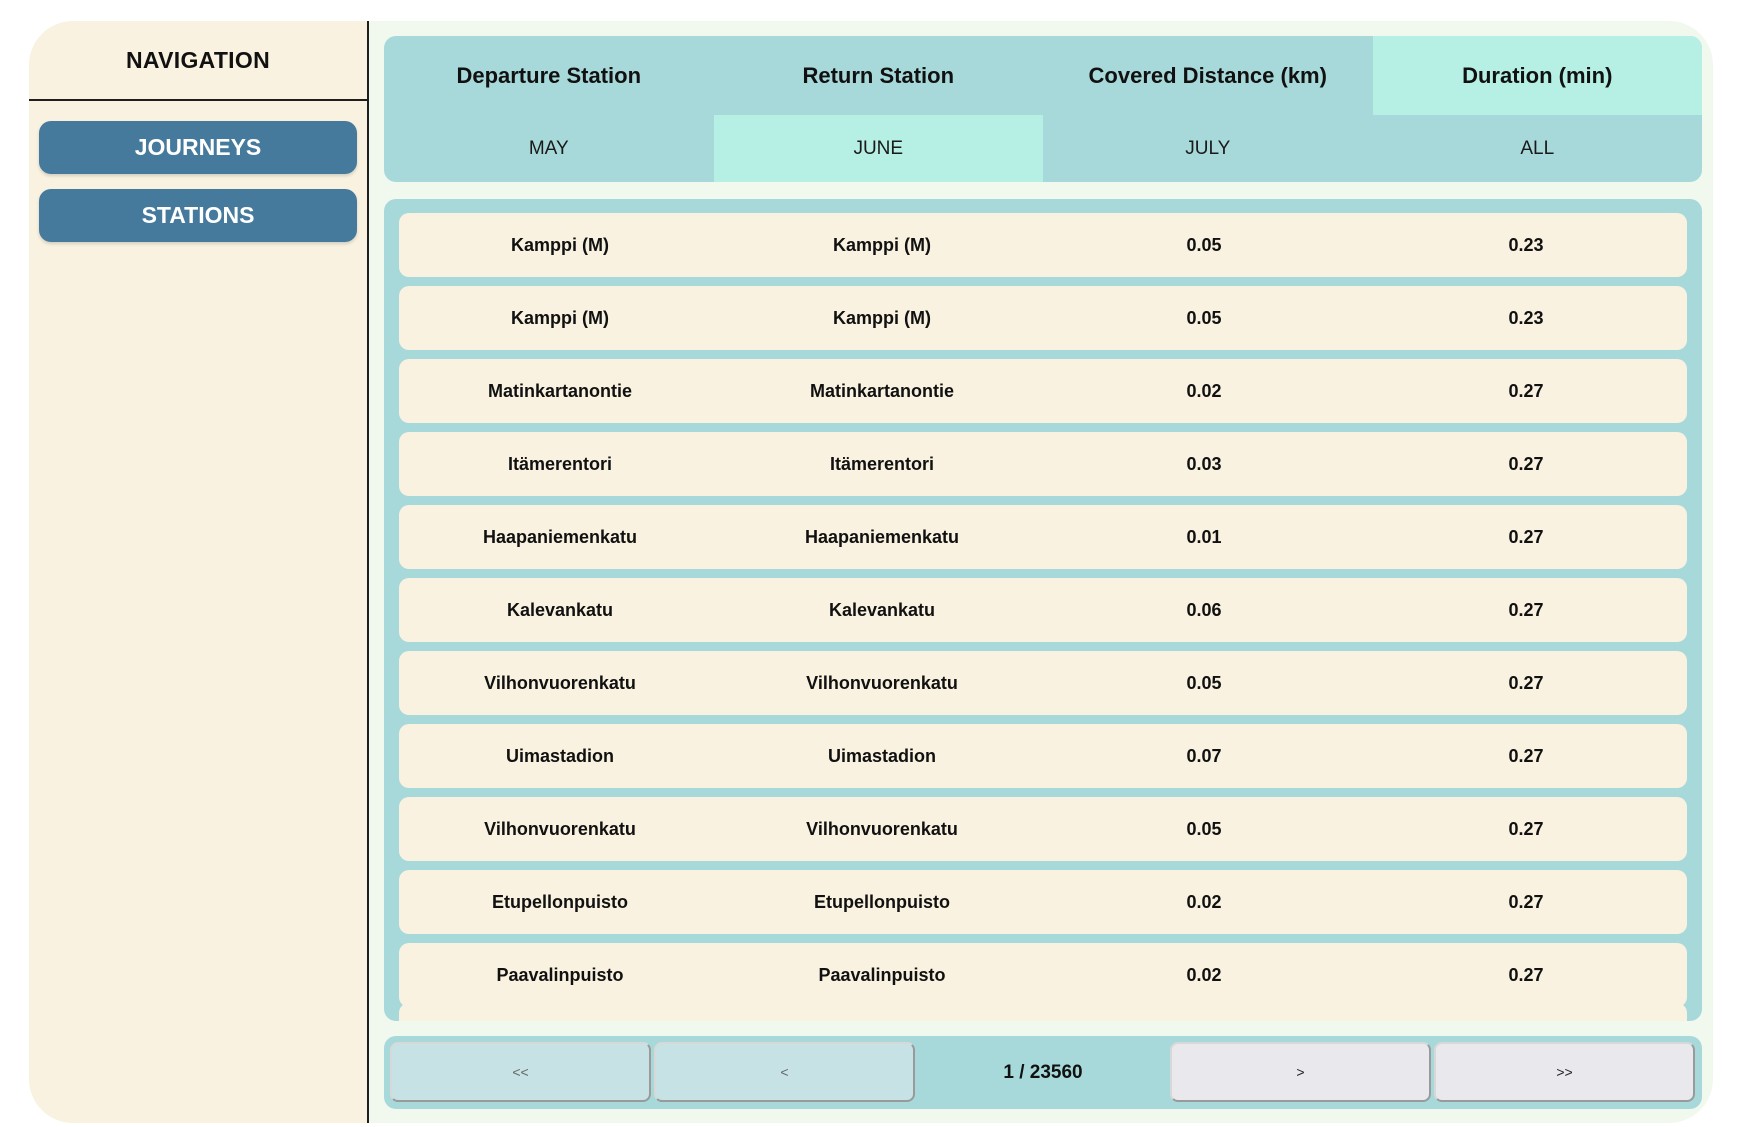  What do you see at coordinates (560, 536) in the screenshot?
I see `departure-station-cell: Haapaniemenkatu` at bounding box center [560, 536].